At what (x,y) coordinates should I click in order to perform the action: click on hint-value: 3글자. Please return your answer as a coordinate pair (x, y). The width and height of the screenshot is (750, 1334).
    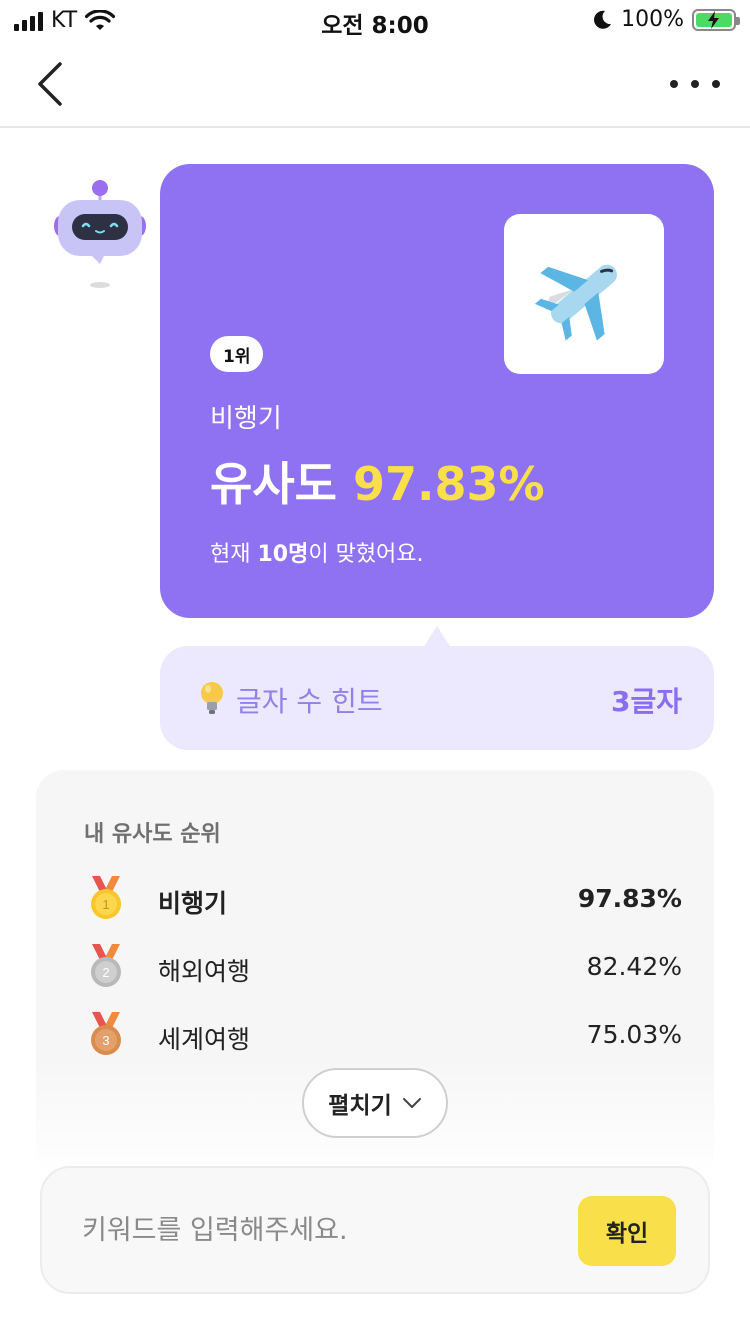
    Looking at the image, I should click on (646, 701).